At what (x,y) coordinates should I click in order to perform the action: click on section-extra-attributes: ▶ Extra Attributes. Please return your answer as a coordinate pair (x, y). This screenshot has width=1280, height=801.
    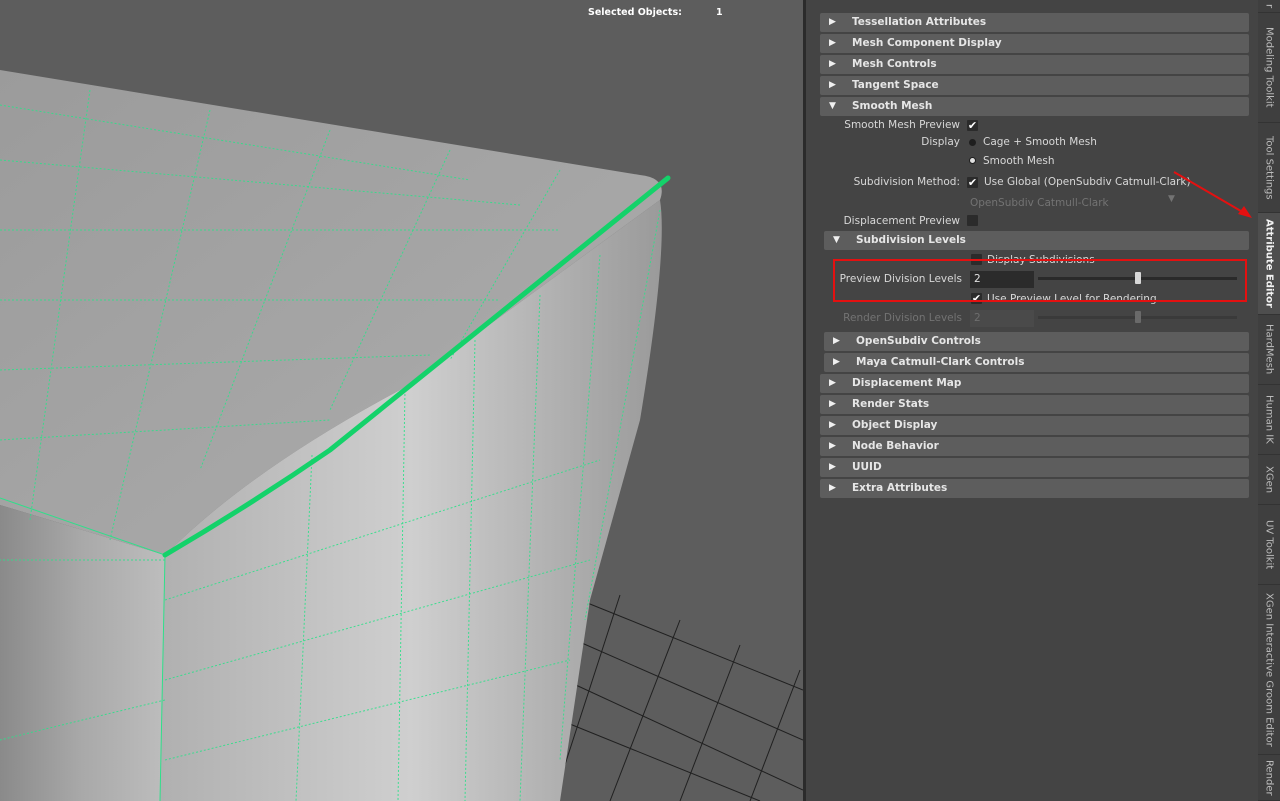
    Looking at the image, I should click on (1034, 488).